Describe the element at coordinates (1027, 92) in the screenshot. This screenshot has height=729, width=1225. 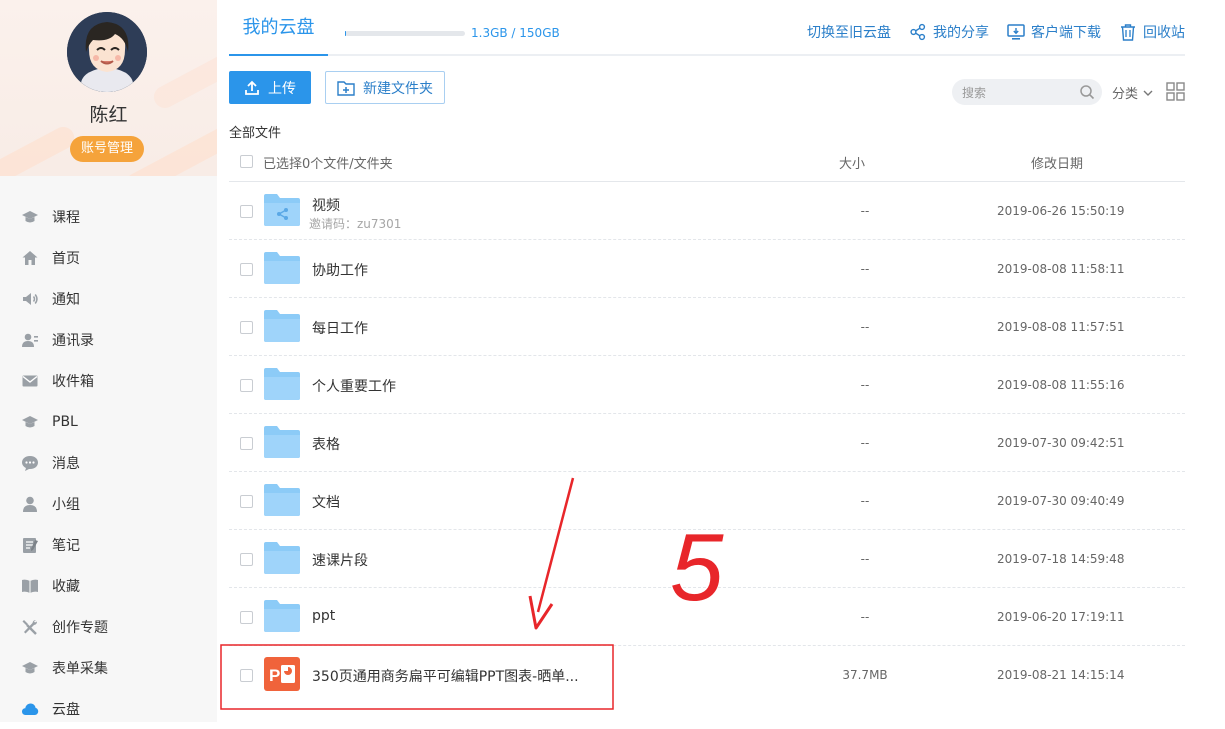
I see `search-input: 搜索` at that location.